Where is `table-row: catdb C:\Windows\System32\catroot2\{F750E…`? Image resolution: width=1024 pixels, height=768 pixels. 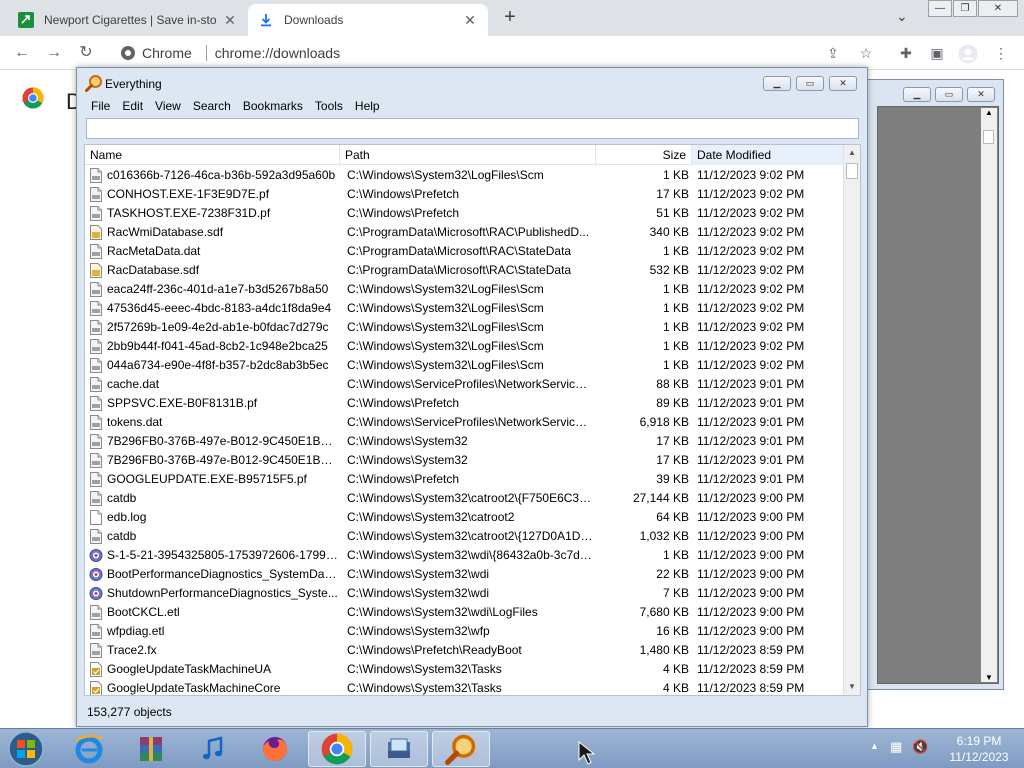 table-row: catdb C:\Windows\System32\catroot2\{F750E… is located at coordinates (464, 498).